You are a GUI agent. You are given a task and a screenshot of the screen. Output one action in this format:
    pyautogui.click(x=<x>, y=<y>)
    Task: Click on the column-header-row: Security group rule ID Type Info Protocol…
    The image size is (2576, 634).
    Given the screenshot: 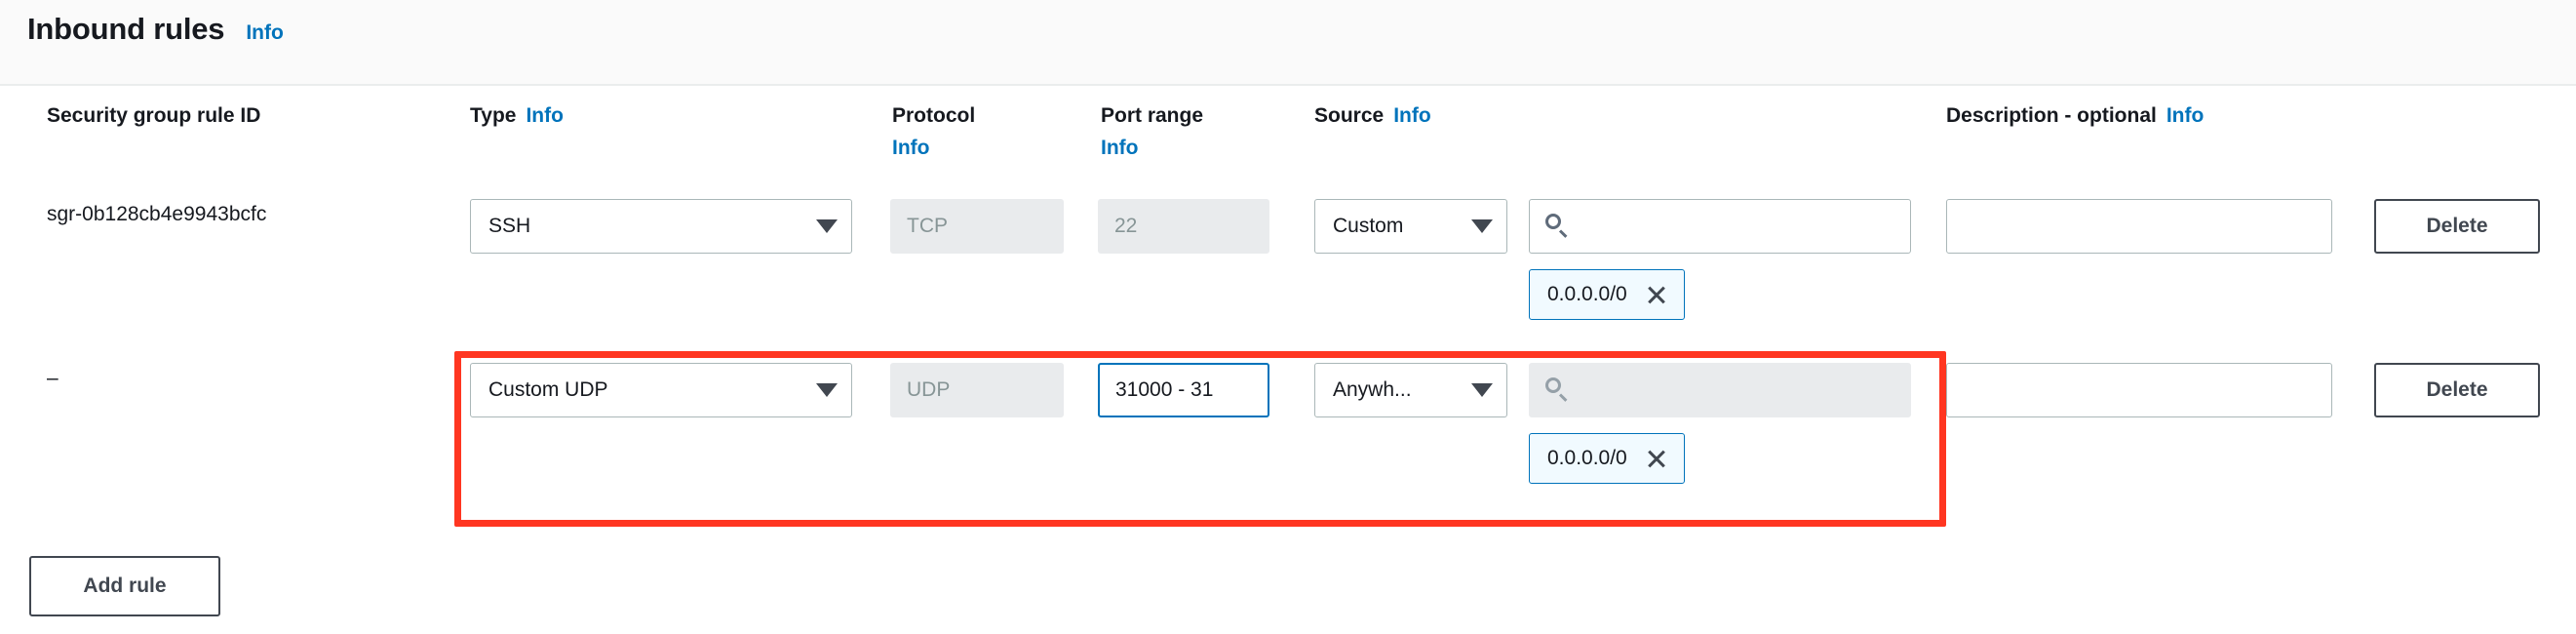 What is the action you would take?
    pyautogui.click(x=1288, y=131)
    